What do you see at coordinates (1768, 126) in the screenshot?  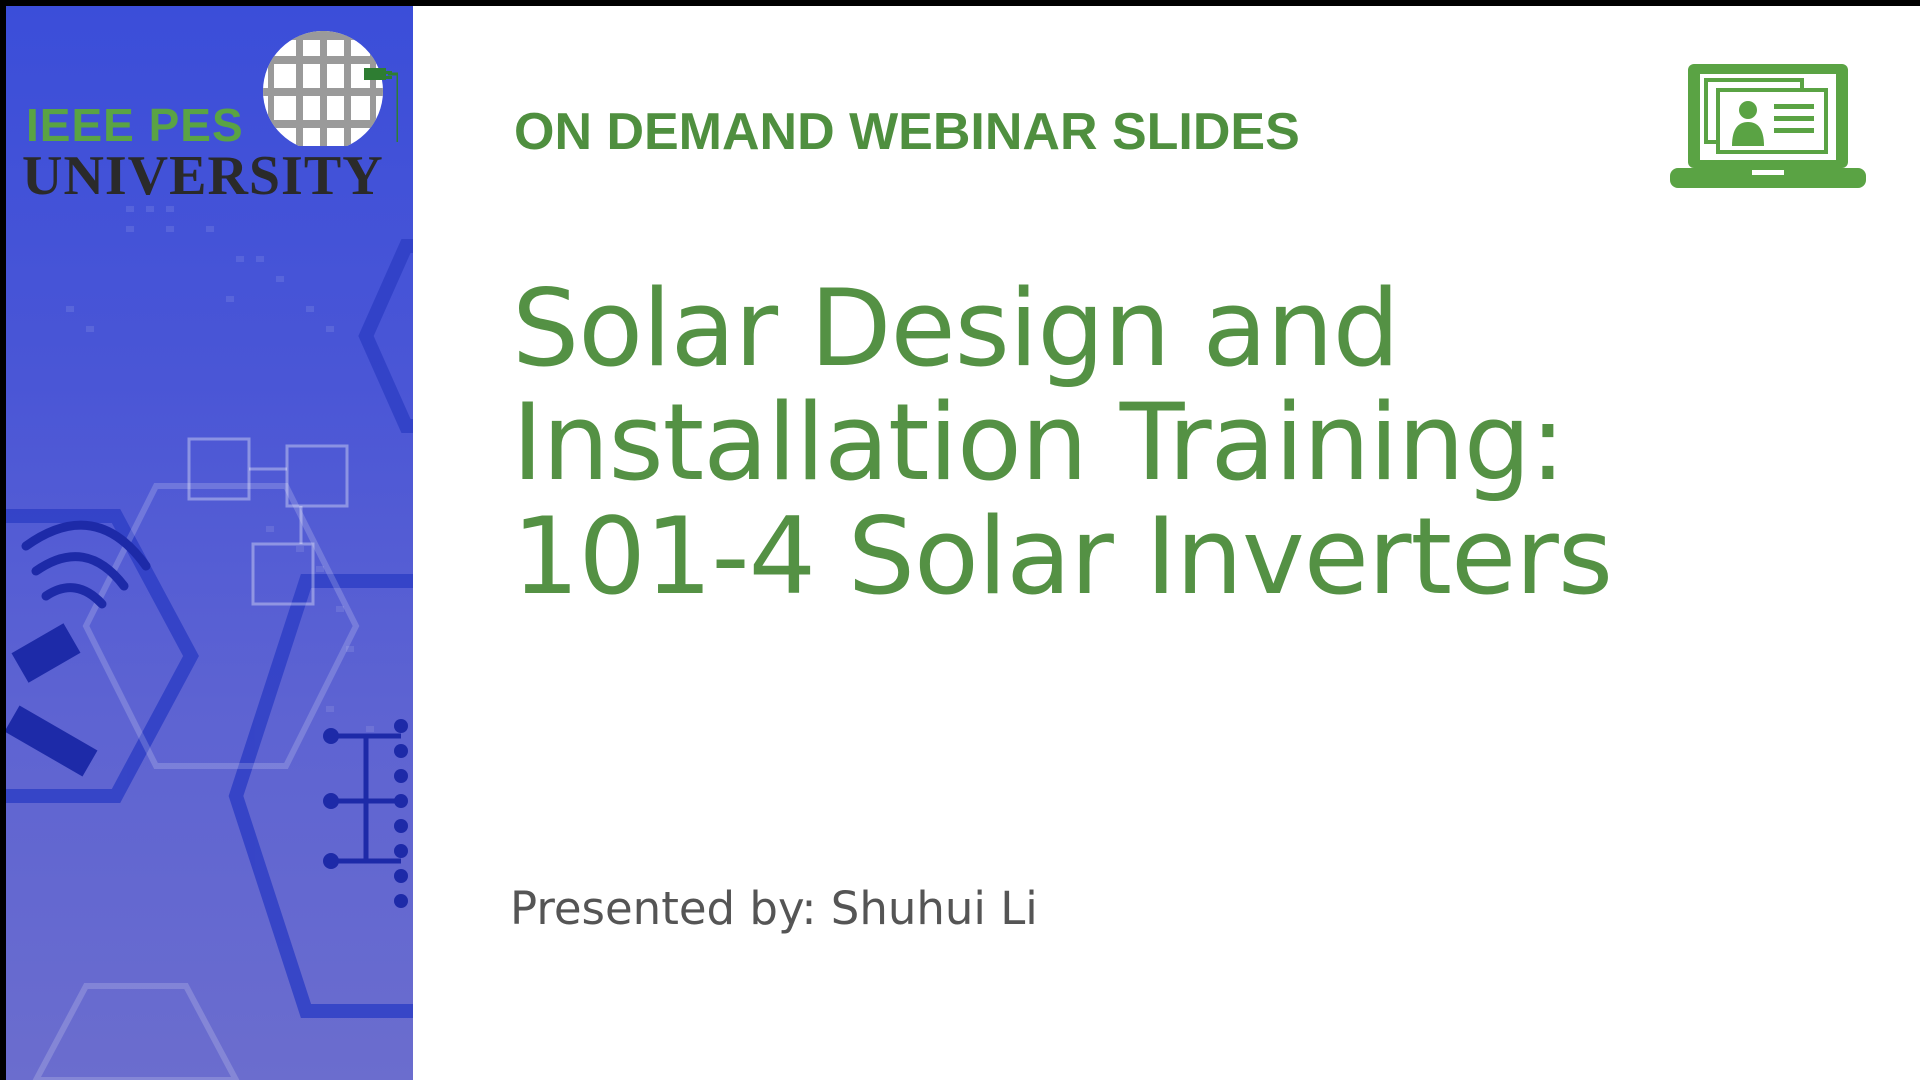 I see `laptop-presenter-icon` at bounding box center [1768, 126].